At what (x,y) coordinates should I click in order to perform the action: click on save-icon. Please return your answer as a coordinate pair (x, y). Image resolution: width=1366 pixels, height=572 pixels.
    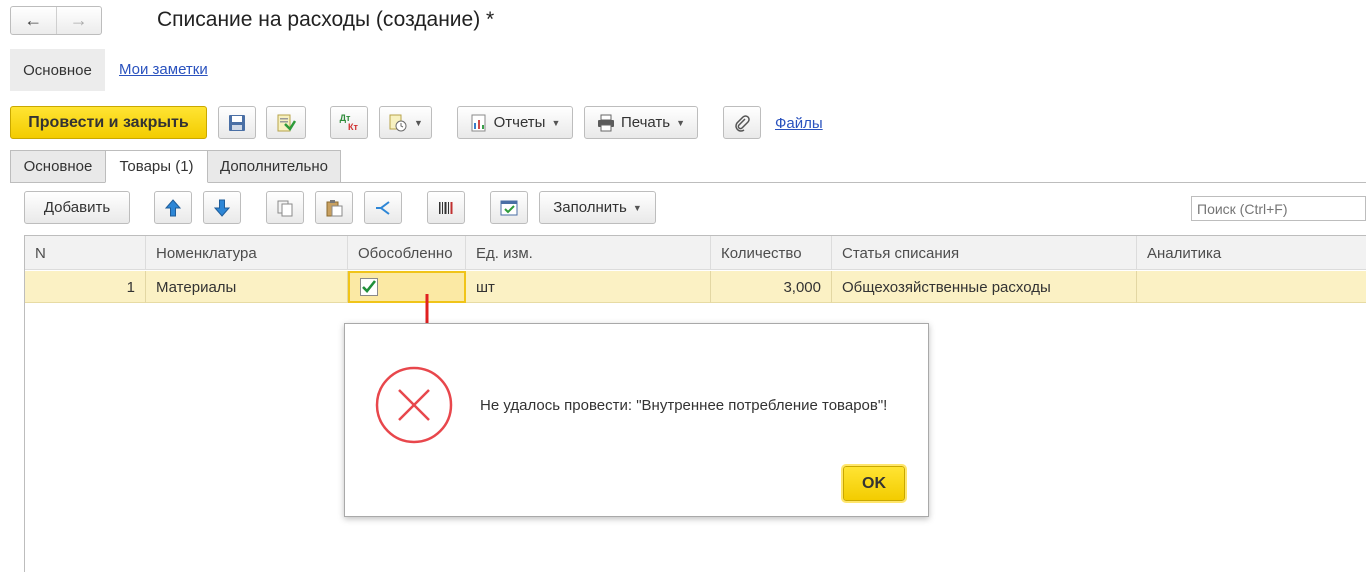
    Looking at the image, I should click on (237, 122).